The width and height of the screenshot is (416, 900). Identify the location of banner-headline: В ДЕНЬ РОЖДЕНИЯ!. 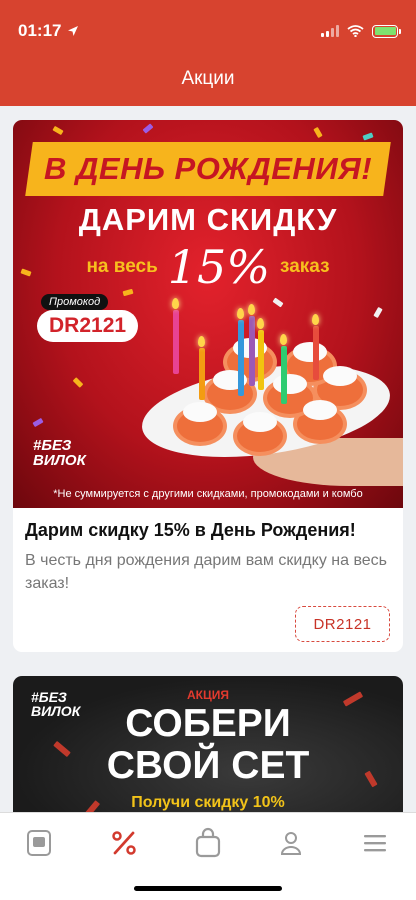
(208, 168).